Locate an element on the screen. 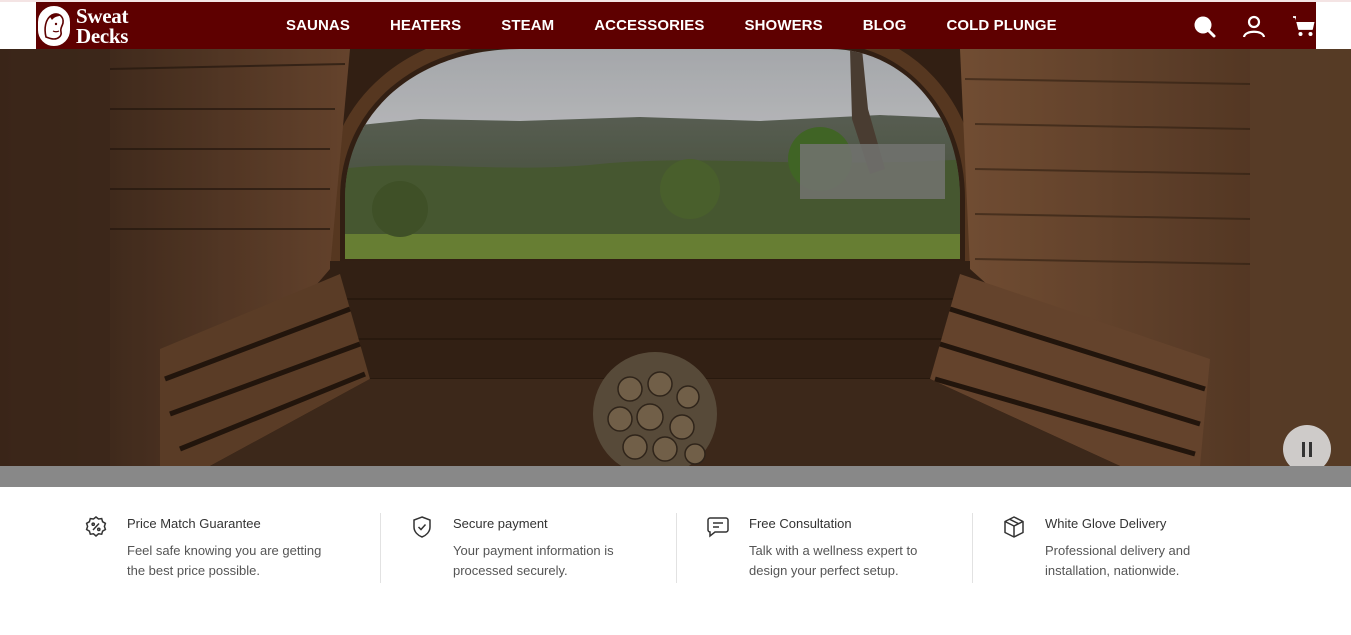  nav-cold-plunge: COLD PLUNGE is located at coordinates (1001, 25).